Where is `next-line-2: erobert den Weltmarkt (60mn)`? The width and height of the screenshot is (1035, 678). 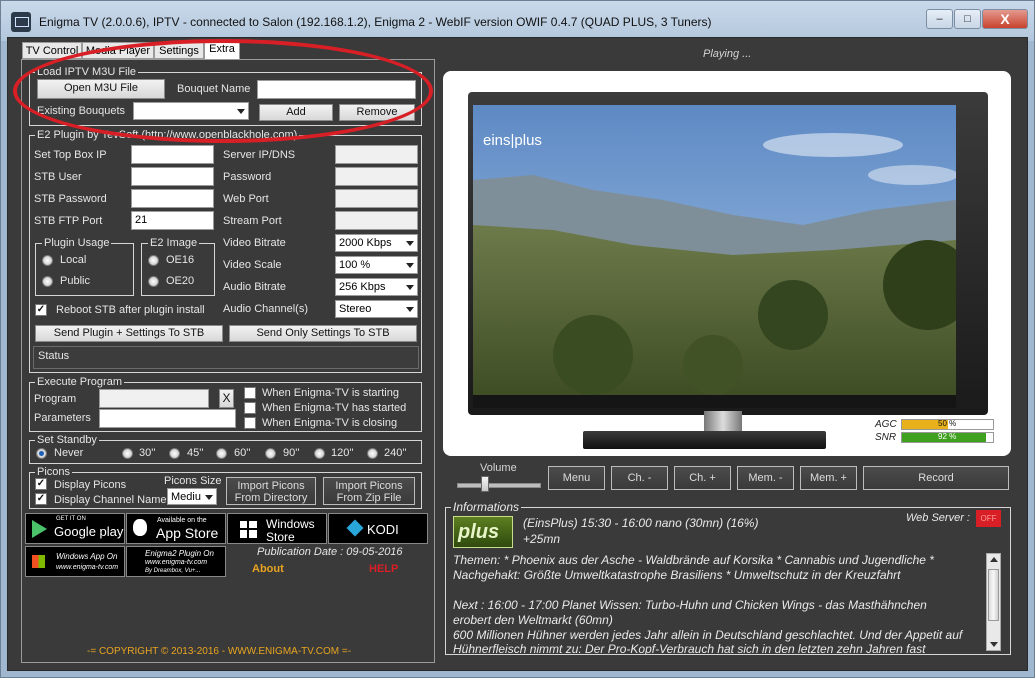 next-line-2: erobert den Weltmarkt (60mn) is located at coordinates (533, 620).